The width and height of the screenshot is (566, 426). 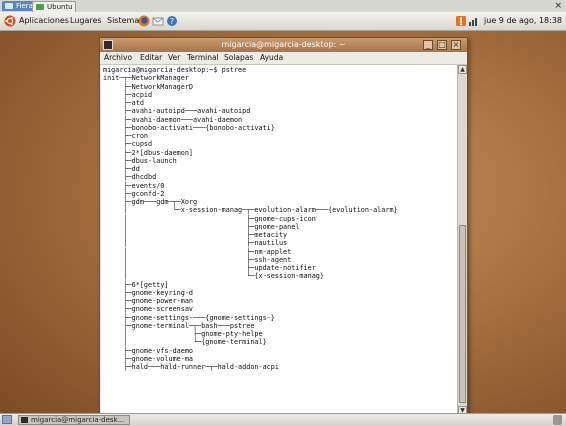 I want to click on terminal-line: │ ├─gnome-panel, so click(x=211, y=226).